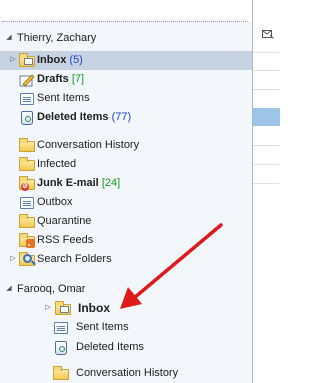 The height and width of the screenshot is (383, 320). I want to click on folder-deleted-items: Deleted Items, so click(126, 347).